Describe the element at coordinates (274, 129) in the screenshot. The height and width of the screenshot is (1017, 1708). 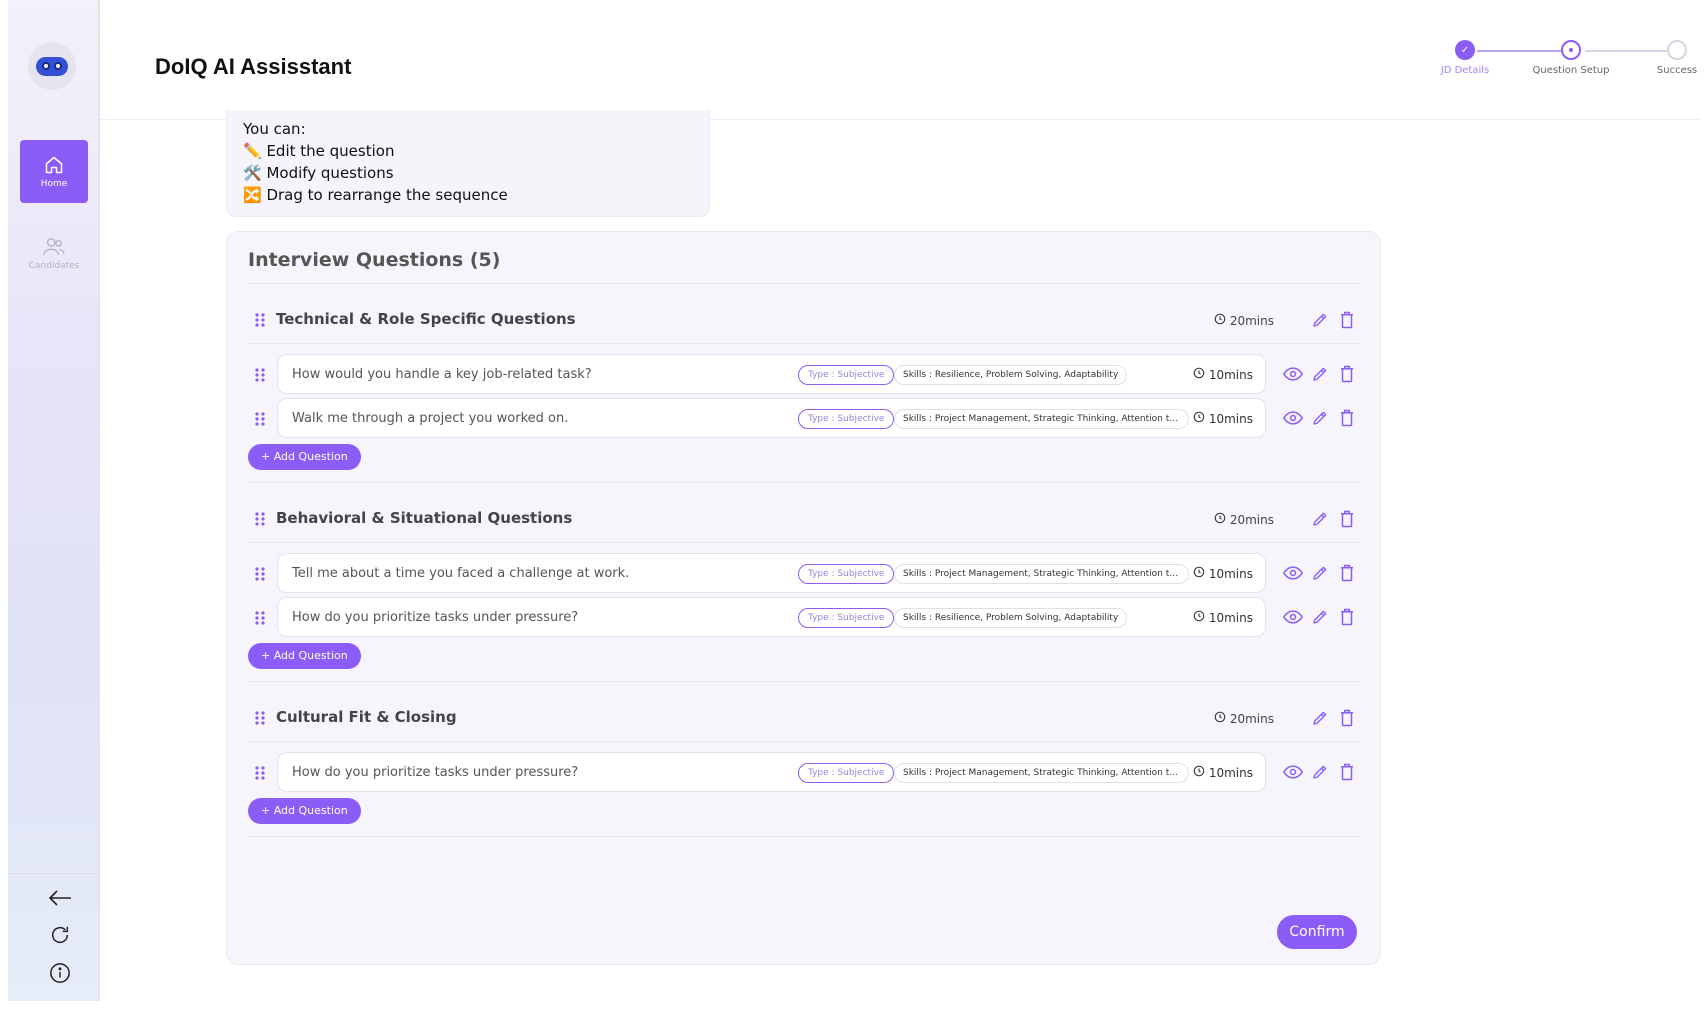
I see `tips-intro: You can:` at that location.